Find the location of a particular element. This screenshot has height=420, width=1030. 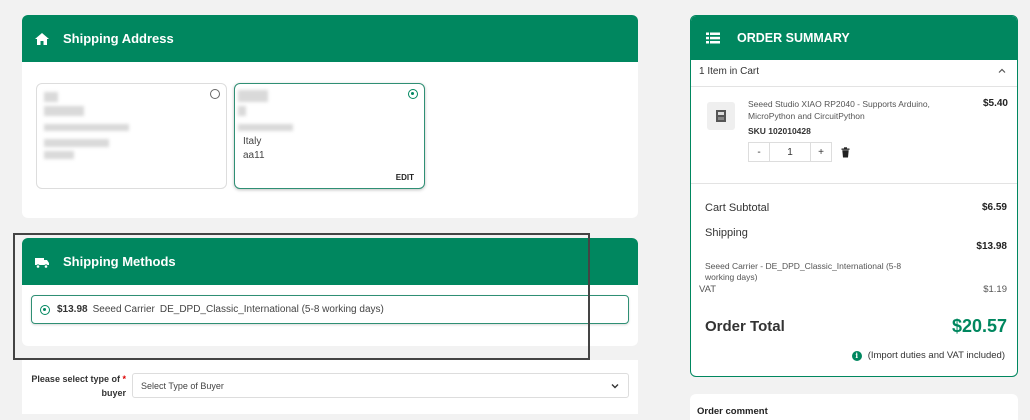

qty-minus-button: - is located at coordinates (759, 152).